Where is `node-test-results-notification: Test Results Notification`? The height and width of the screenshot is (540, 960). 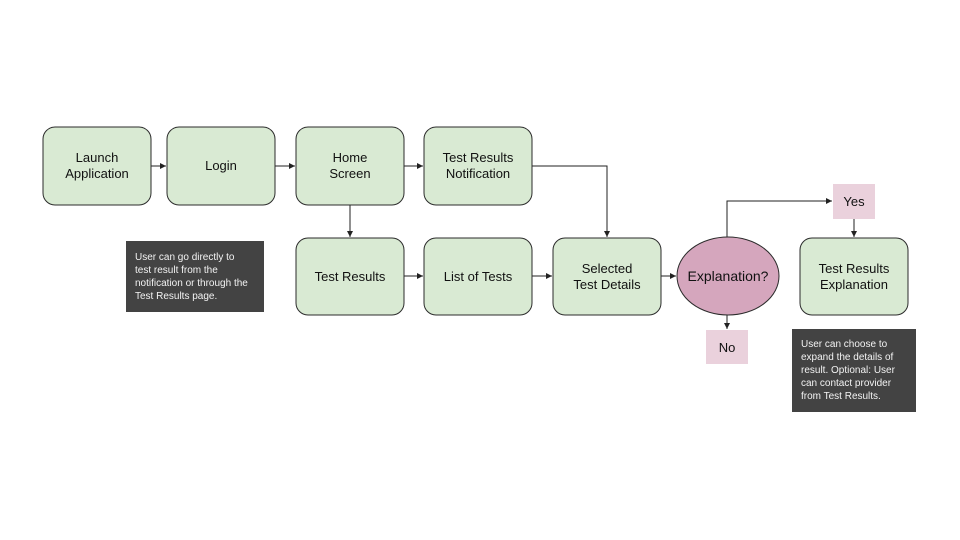 node-test-results-notification: Test Results Notification is located at coordinates (478, 166).